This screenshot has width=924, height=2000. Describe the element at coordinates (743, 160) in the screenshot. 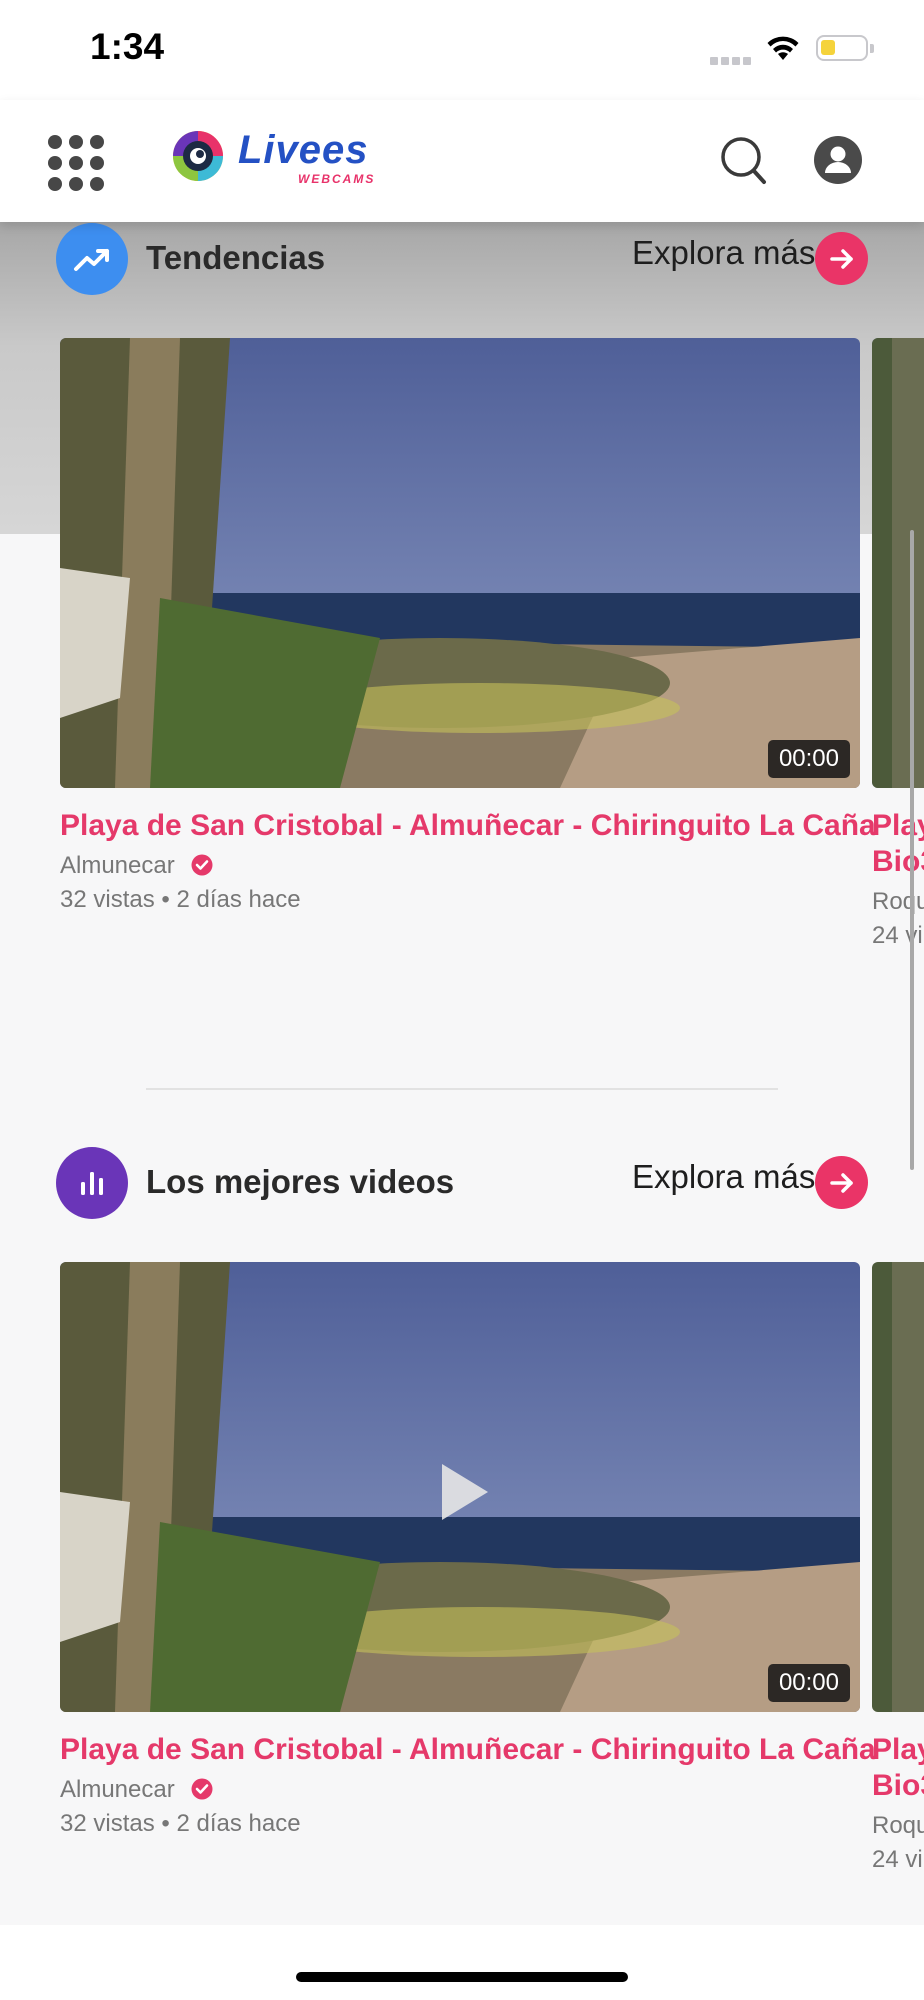

I see `search-icon` at that location.